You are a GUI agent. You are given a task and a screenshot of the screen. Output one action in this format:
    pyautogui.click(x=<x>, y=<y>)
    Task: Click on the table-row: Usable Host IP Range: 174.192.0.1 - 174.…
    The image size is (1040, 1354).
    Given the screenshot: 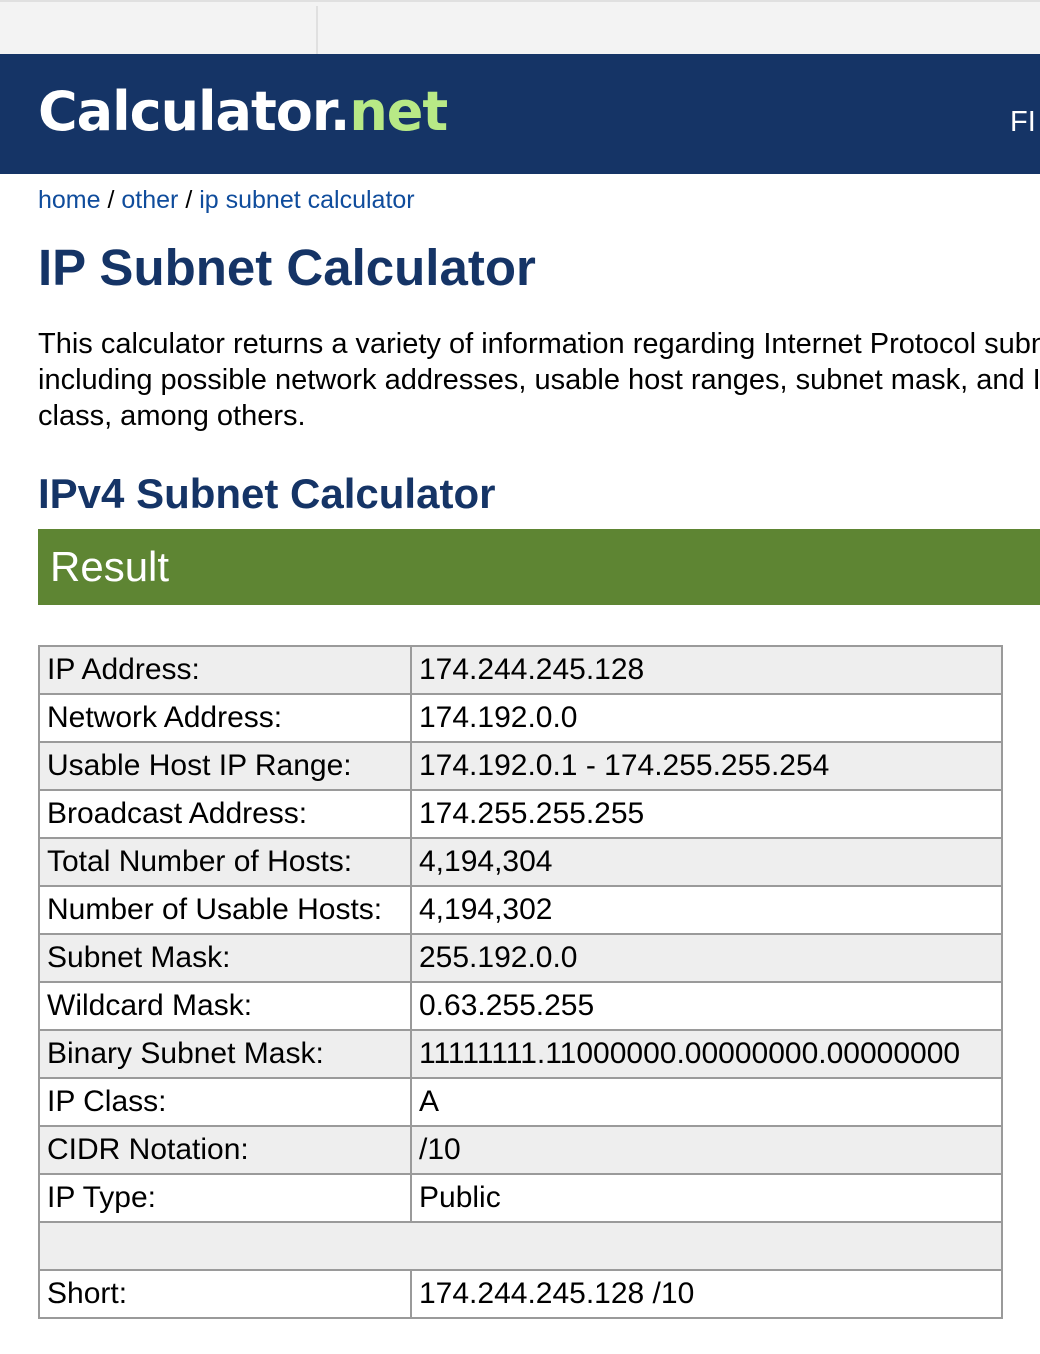 What is the action you would take?
    pyautogui.click(x=520, y=766)
    